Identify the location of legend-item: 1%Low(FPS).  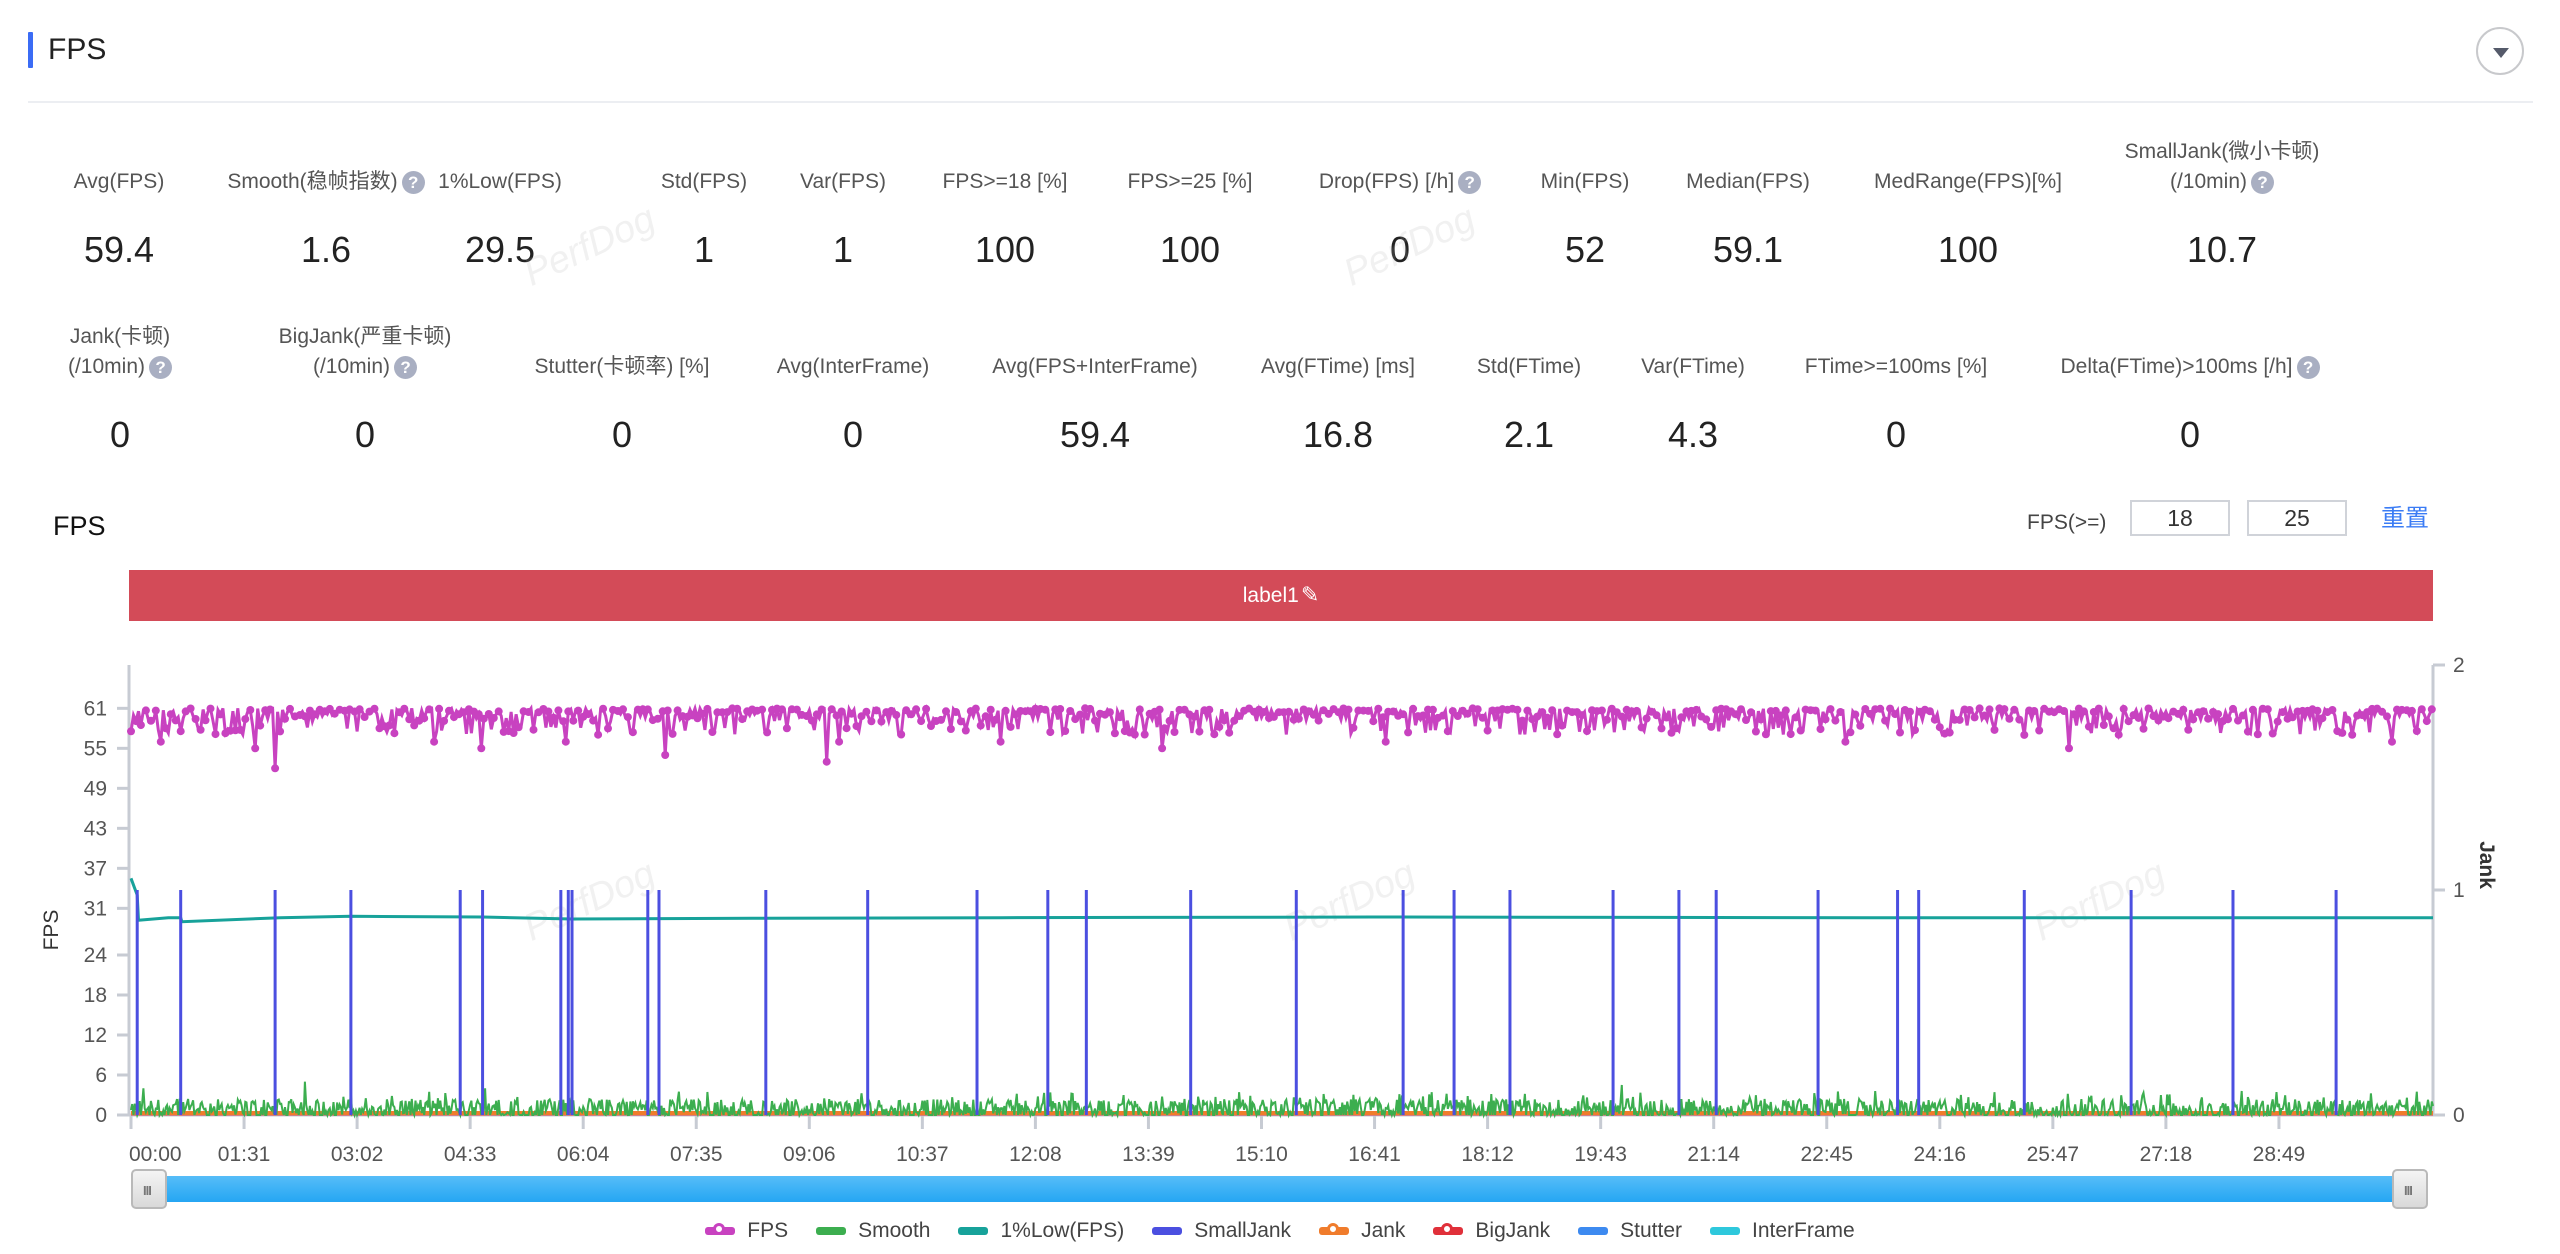
(1041, 1231).